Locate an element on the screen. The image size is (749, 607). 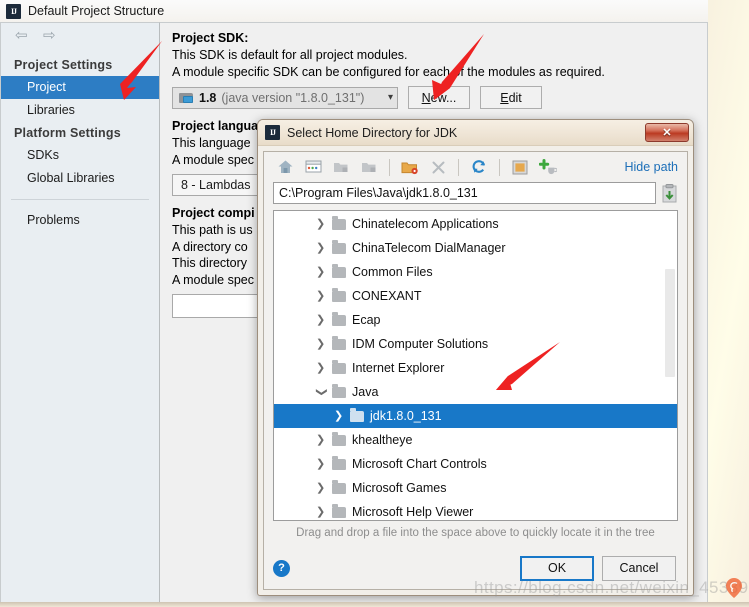
tree-row: ❯ IDM Computer Solutions is located at coordinates (475, 344).